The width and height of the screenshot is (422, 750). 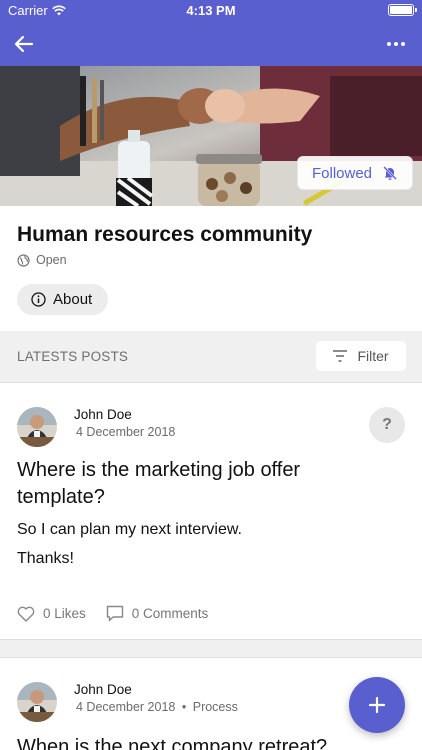 What do you see at coordinates (64, 613) in the screenshot?
I see `likes-count: 0 Likes` at bounding box center [64, 613].